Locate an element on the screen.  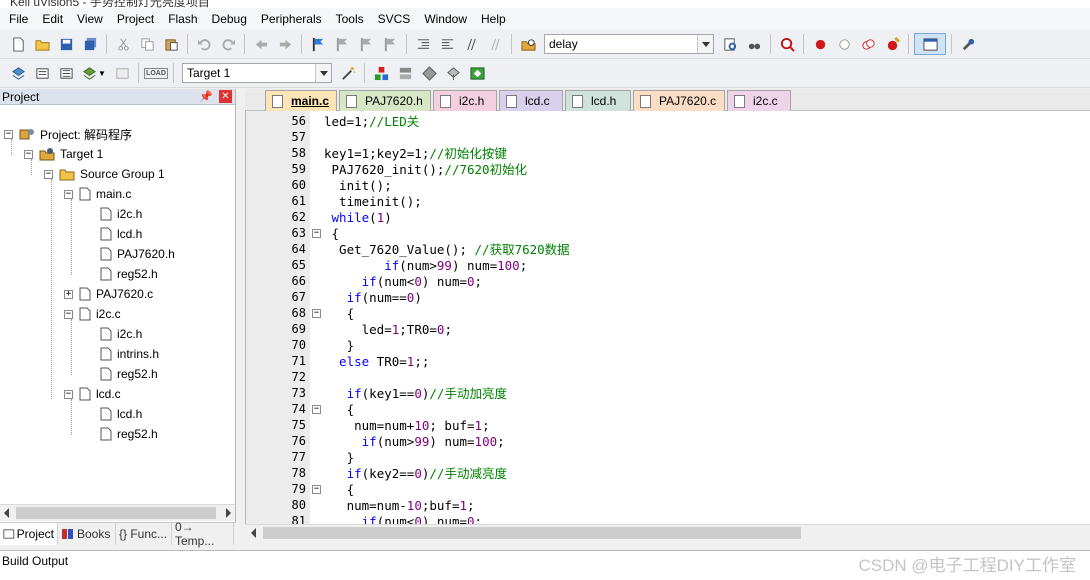
code-line: 66 if(num<0) num=0; is located at coordinates (668, 282).